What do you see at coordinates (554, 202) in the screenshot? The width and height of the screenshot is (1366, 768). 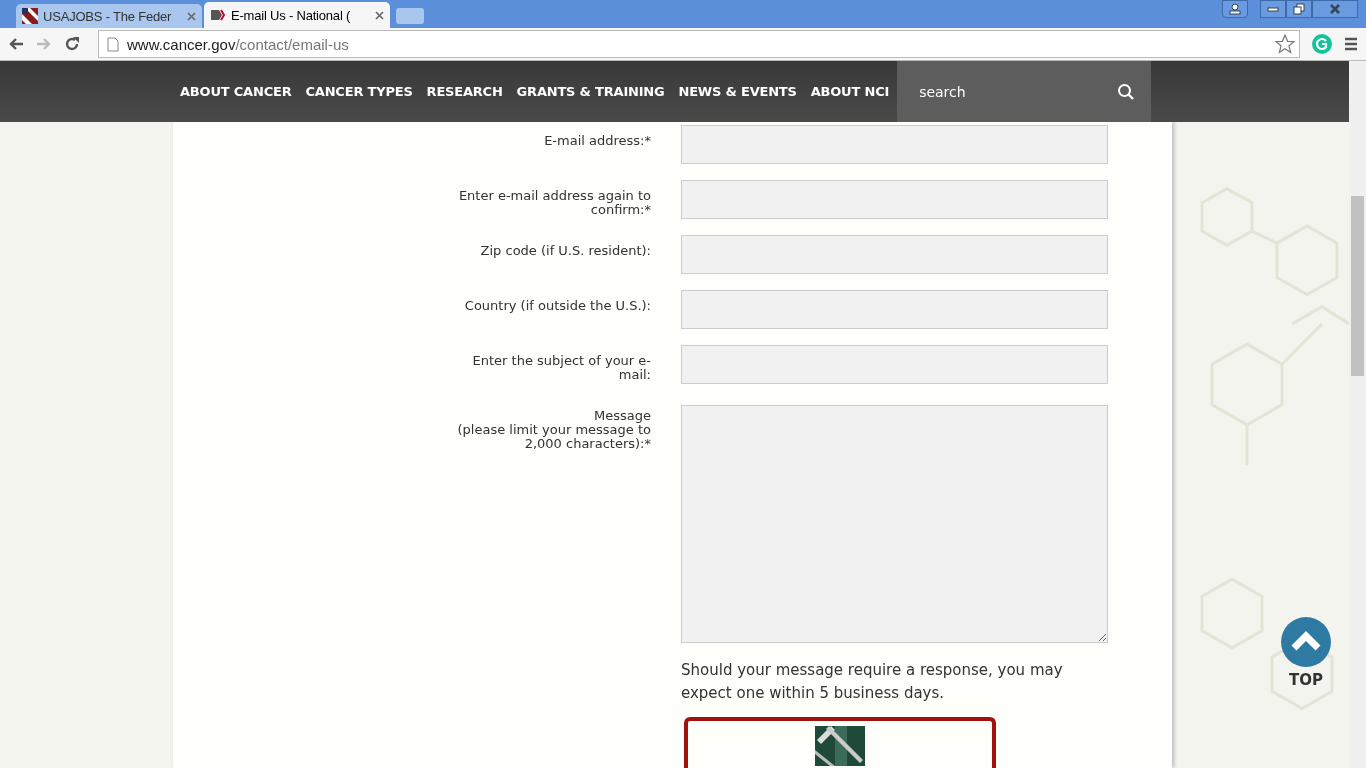 I see `field-label: Enter e-mail address again to confirm:*` at bounding box center [554, 202].